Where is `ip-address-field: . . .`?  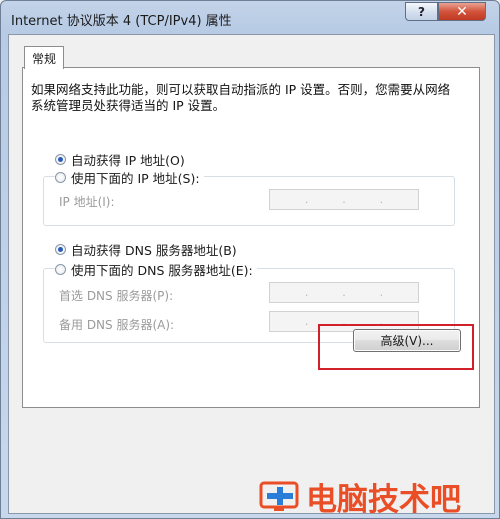 ip-address-field: . . . is located at coordinates (344, 199).